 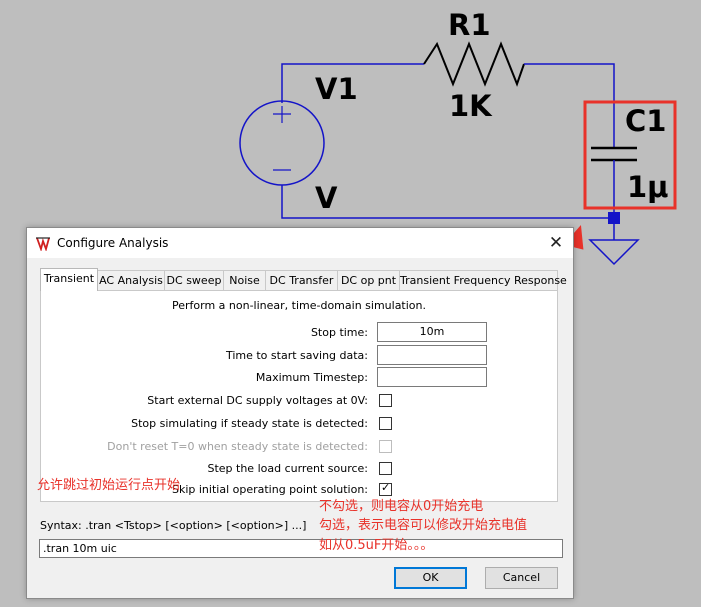 I want to click on check-icon: ✓, so click(x=386, y=487).